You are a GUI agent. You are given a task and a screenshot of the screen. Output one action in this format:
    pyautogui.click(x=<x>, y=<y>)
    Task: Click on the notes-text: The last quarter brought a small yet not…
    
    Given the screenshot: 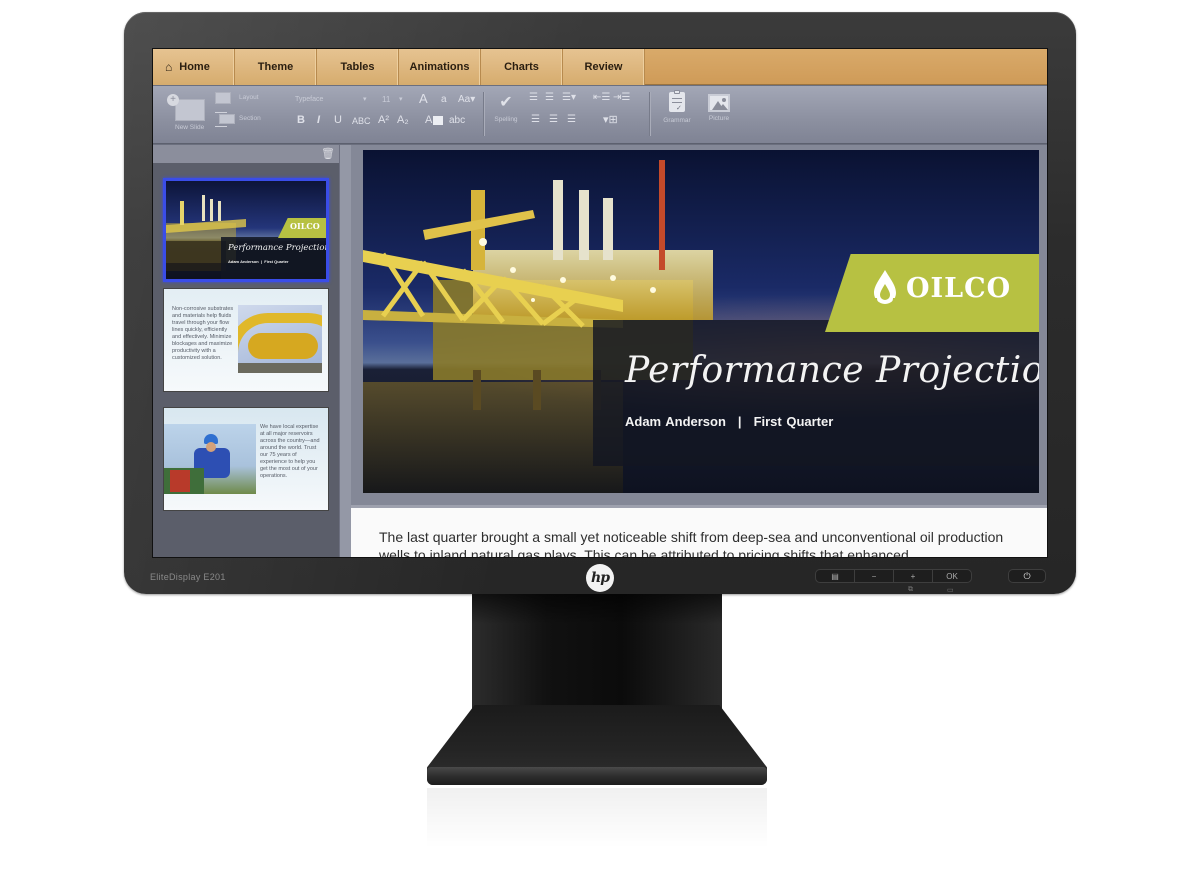 What is the action you would take?
    pyautogui.click(x=691, y=543)
    